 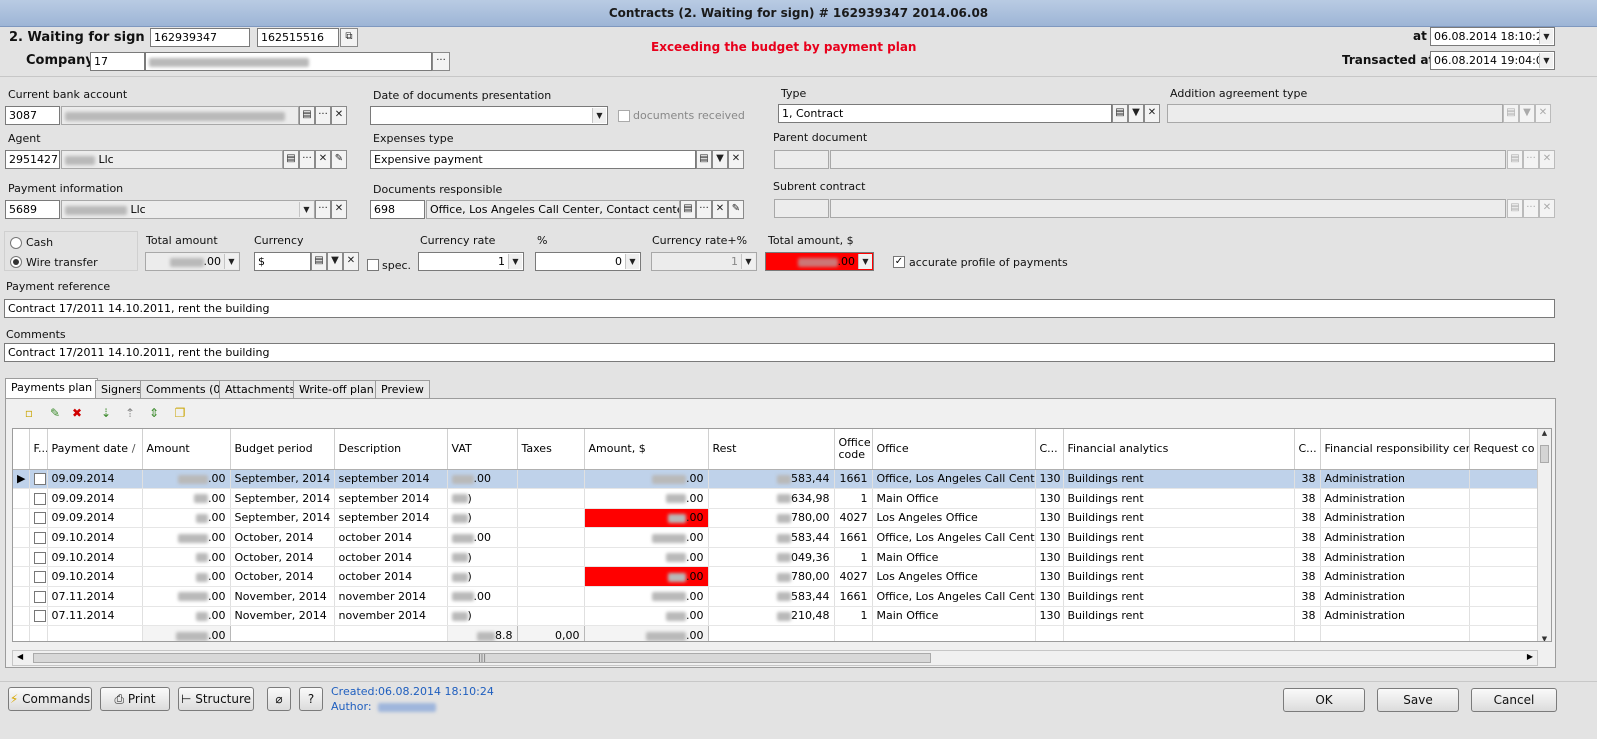 What do you see at coordinates (20, 656) in the screenshot?
I see `scroll-left-icon: ◀` at bounding box center [20, 656].